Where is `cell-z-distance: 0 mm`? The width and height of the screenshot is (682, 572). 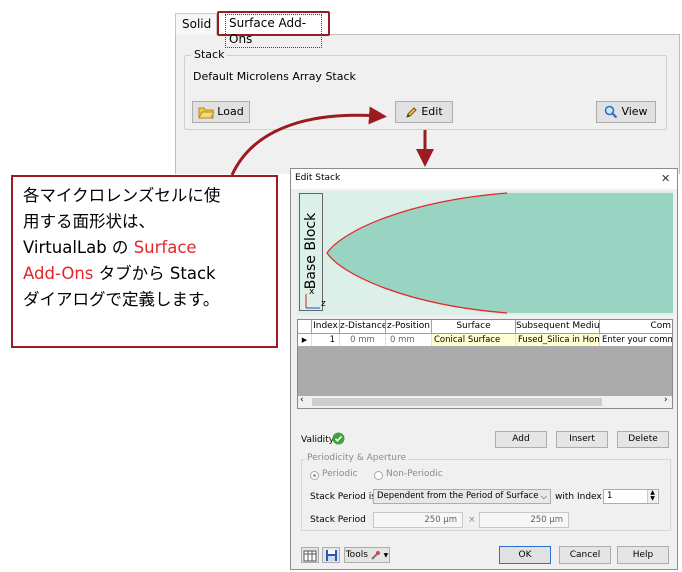 cell-z-distance: 0 mm is located at coordinates (363, 340).